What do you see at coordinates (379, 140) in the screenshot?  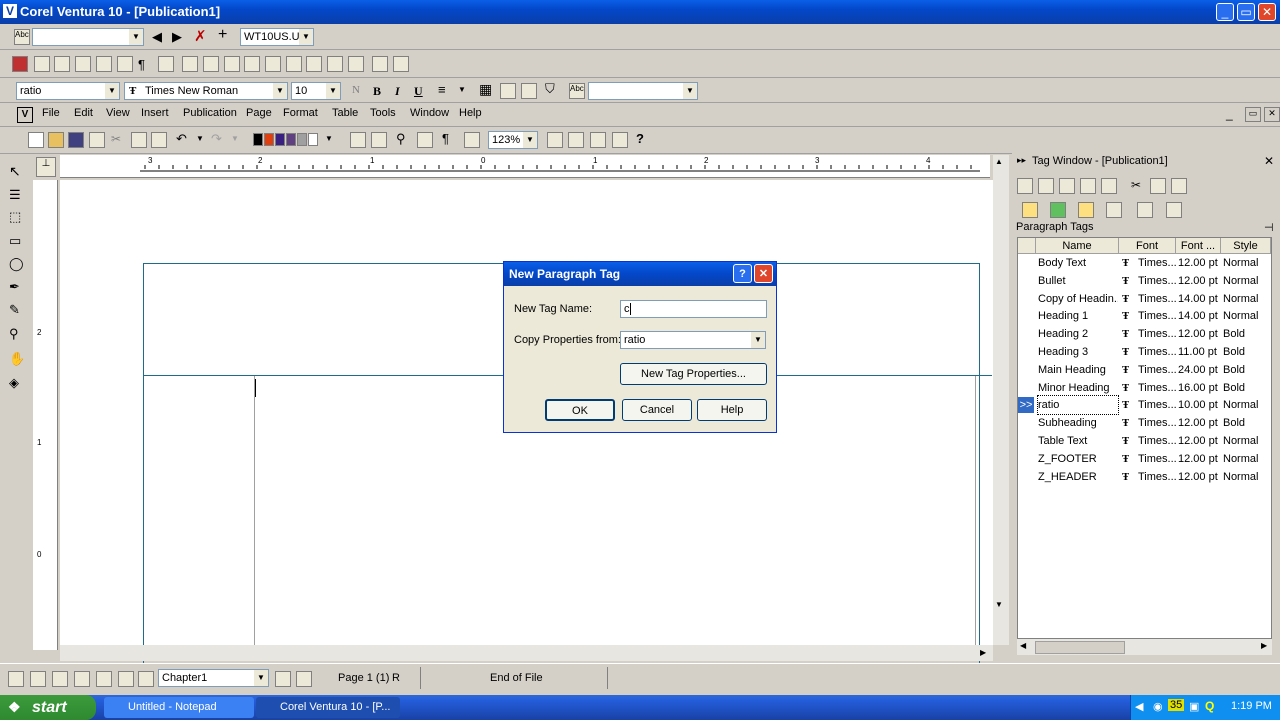 I see `export-icon` at bounding box center [379, 140].